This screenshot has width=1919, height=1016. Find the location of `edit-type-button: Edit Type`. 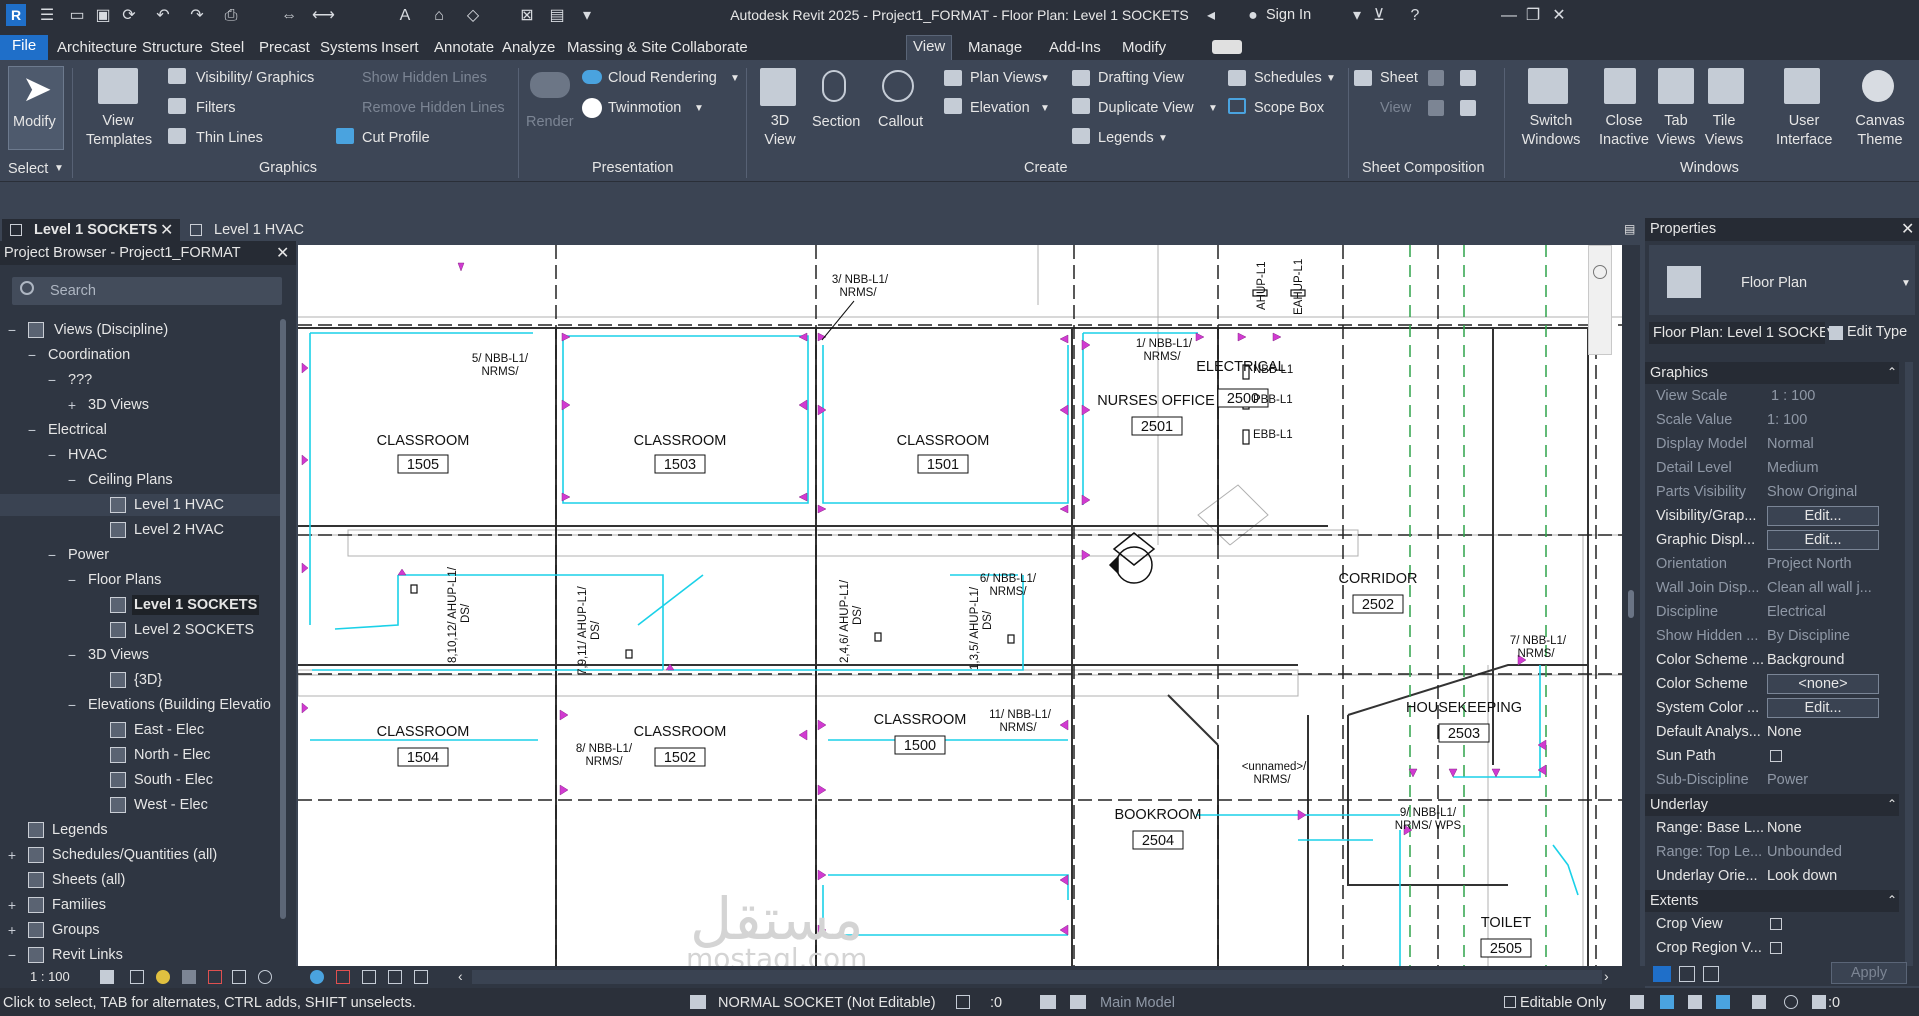

edit-type-button: Edit Type is located at coordinates (1877, 332).